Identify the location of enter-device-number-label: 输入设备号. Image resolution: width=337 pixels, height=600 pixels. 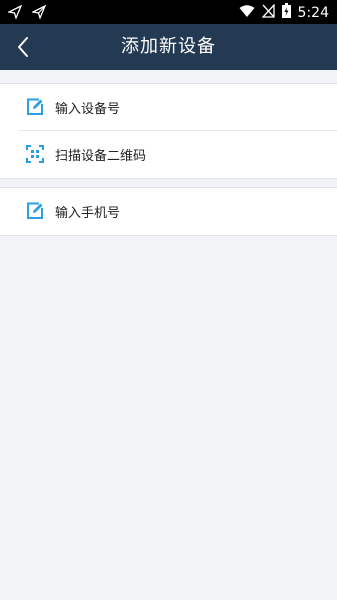
(88, 109).